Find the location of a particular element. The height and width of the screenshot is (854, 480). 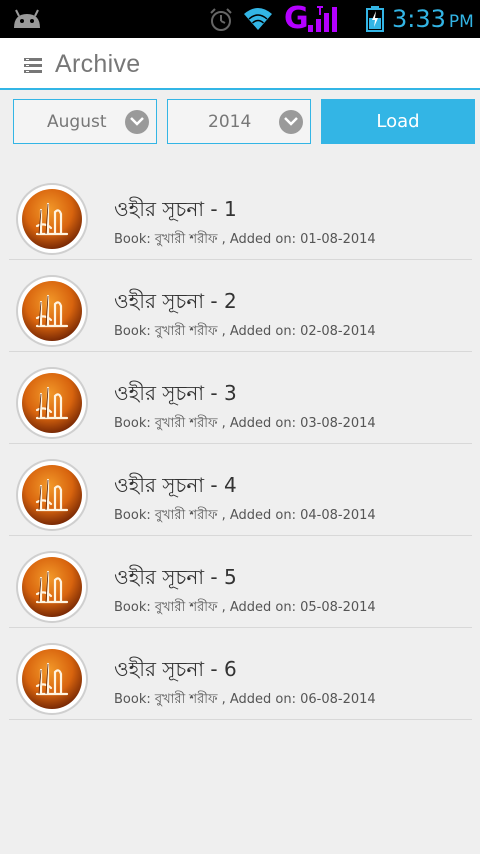

clock: 3:33 PM is located at coordinates (433, 20).